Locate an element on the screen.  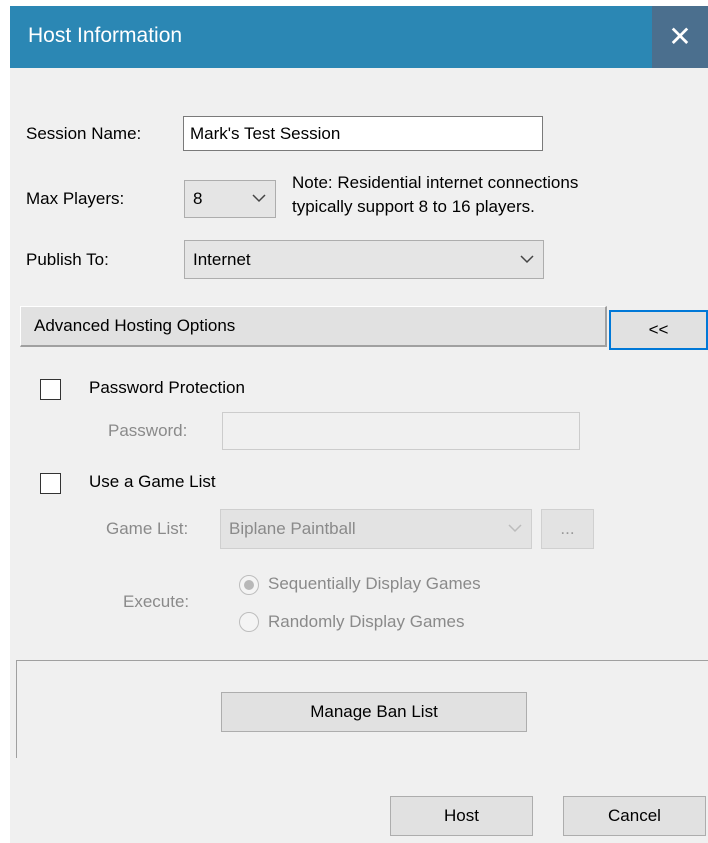
use-game-list-label: Use a Game List is located at coordinates (152, 481).